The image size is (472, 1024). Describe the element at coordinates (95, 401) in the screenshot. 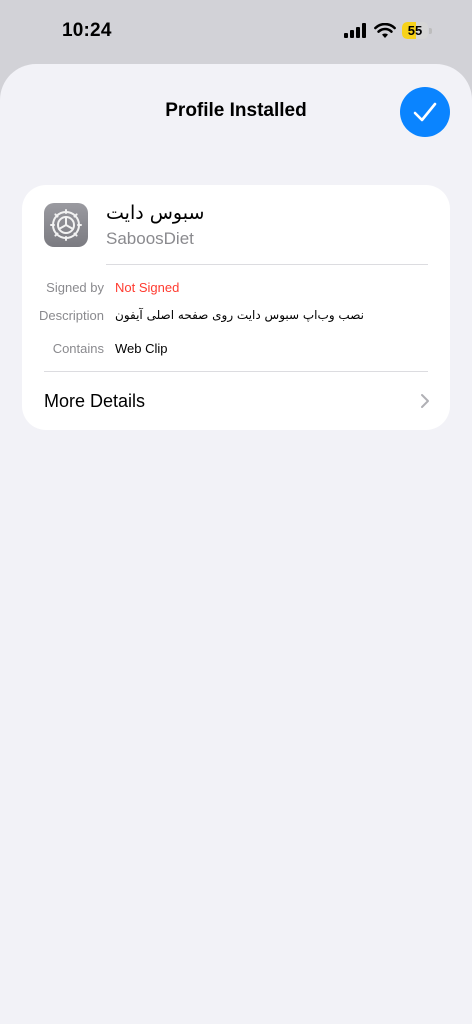

I see `more-details-label: More Details` at that location.